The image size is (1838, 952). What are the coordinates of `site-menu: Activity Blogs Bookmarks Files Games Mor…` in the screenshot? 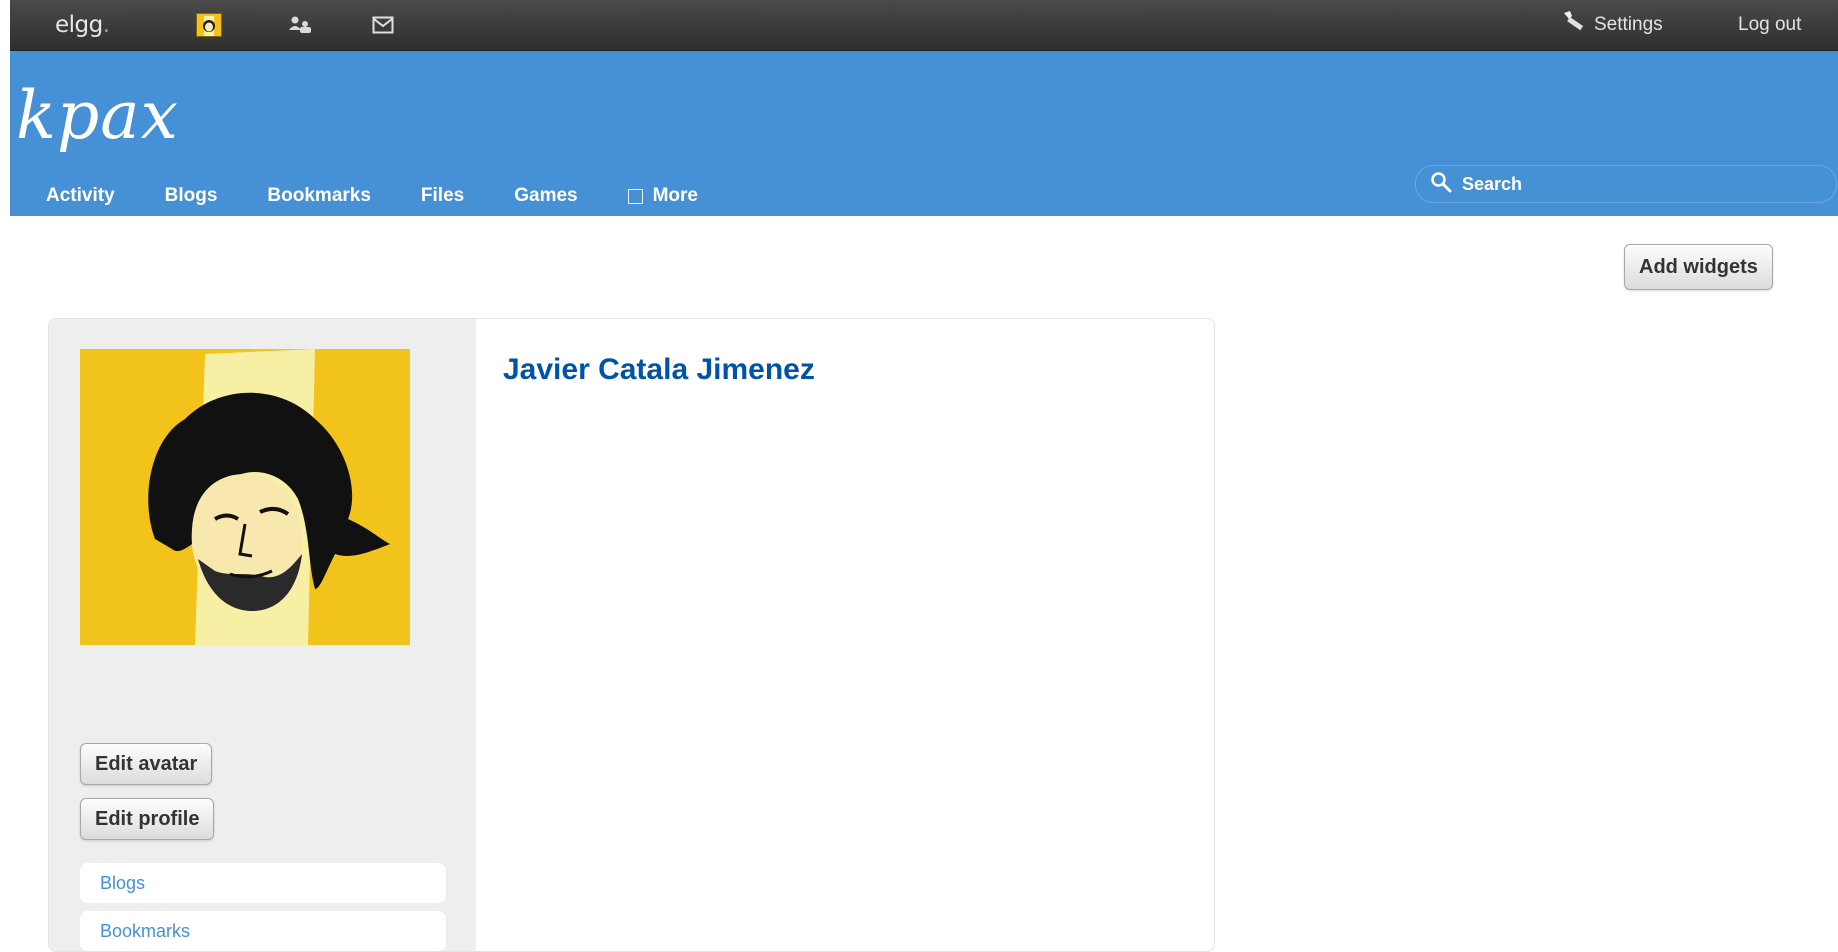 It's located at (397, 196).